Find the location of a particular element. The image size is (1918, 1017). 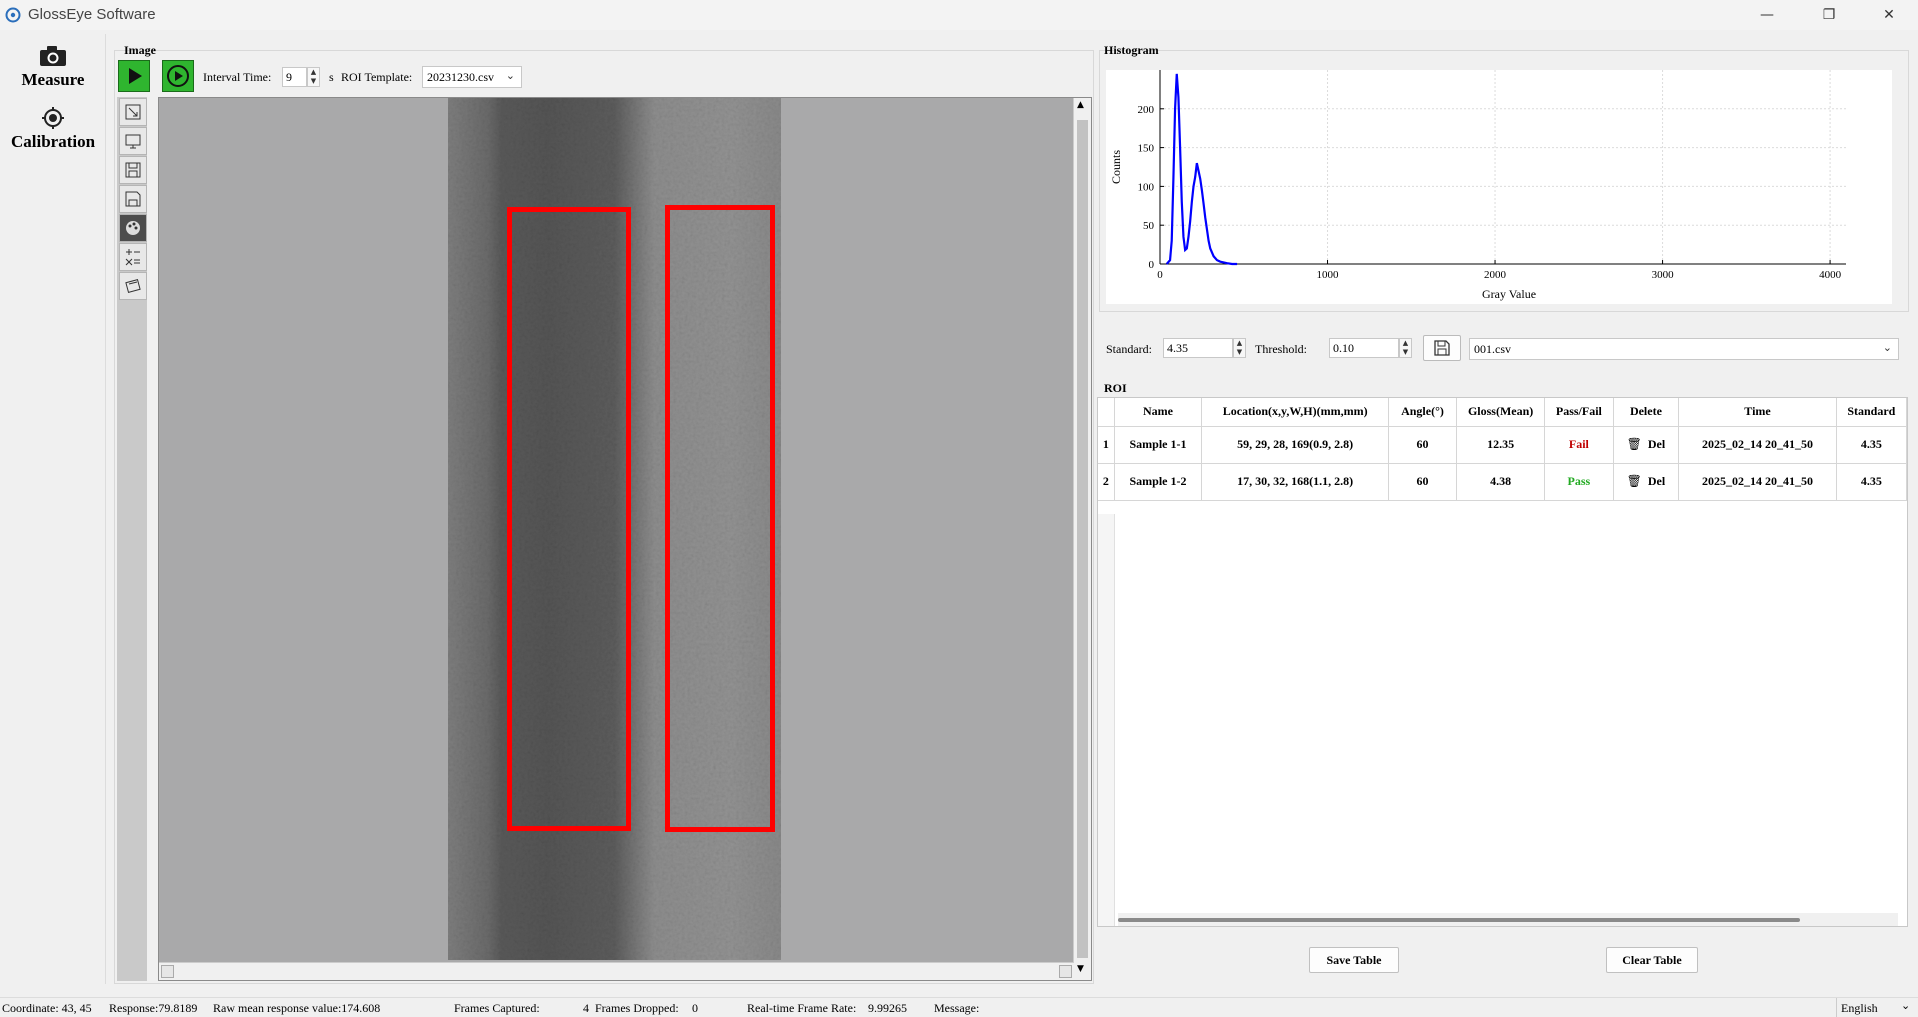

vertical-scroll-thumb is located at coordinates (1082, 539).